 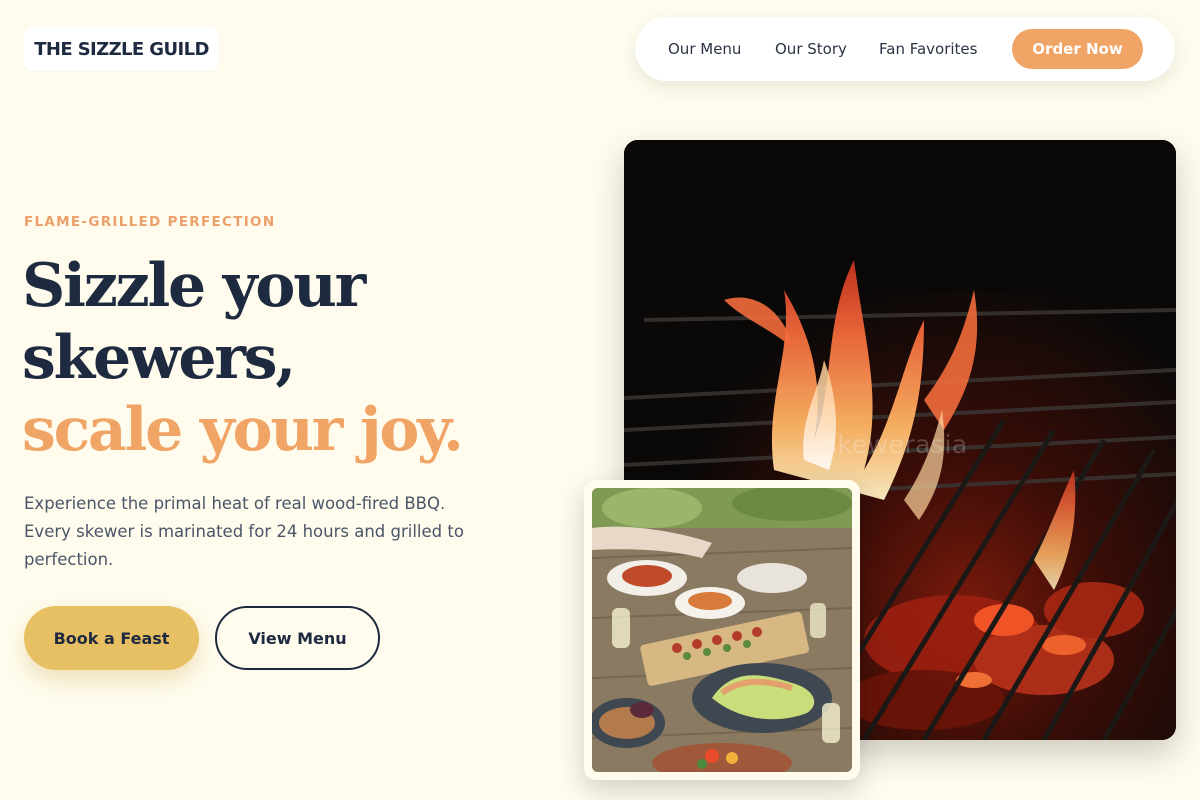 What do you see at coordinates (194, 286) in the screenshot?
I see `headline-line-1: Sizzle your` at bounding box center [194, 286].